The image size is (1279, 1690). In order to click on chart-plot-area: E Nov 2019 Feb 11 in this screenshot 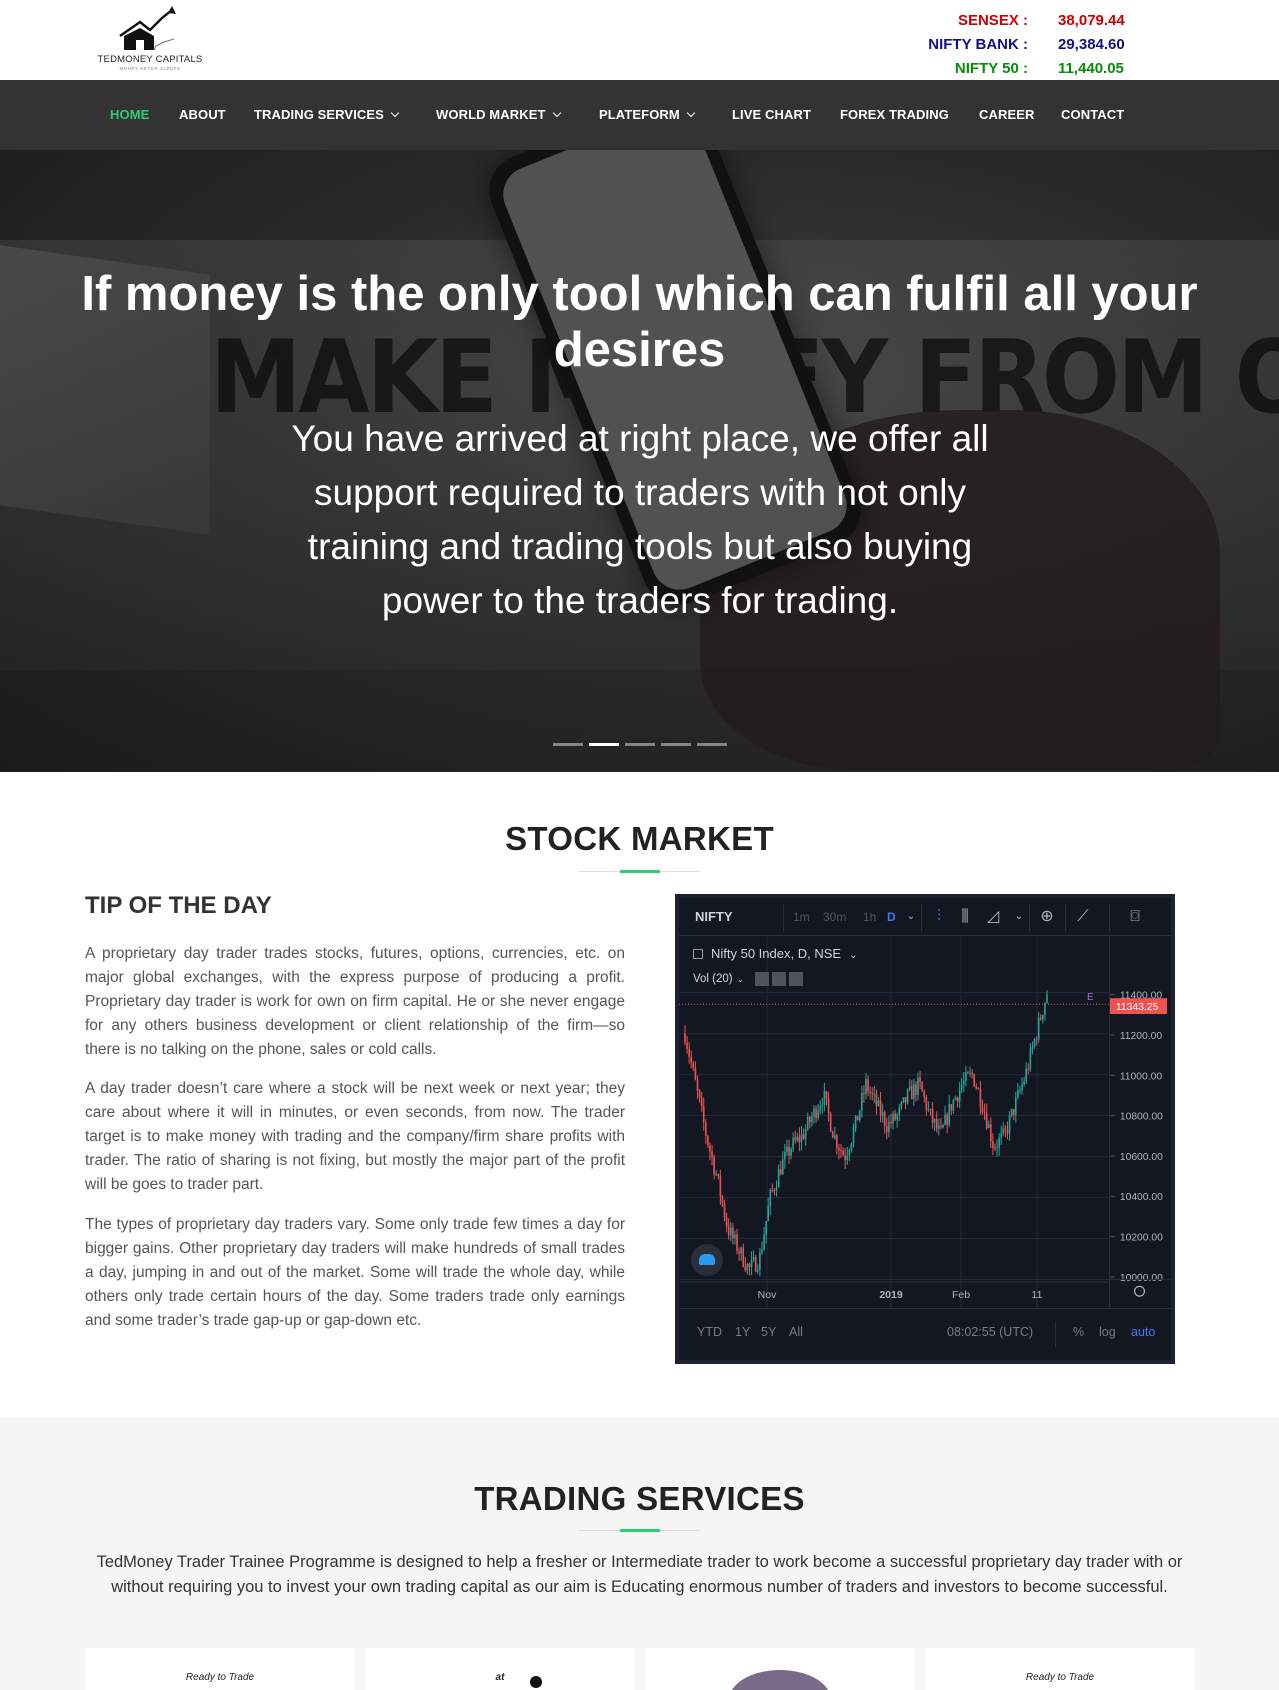, I will do `click(894, 1122)`.